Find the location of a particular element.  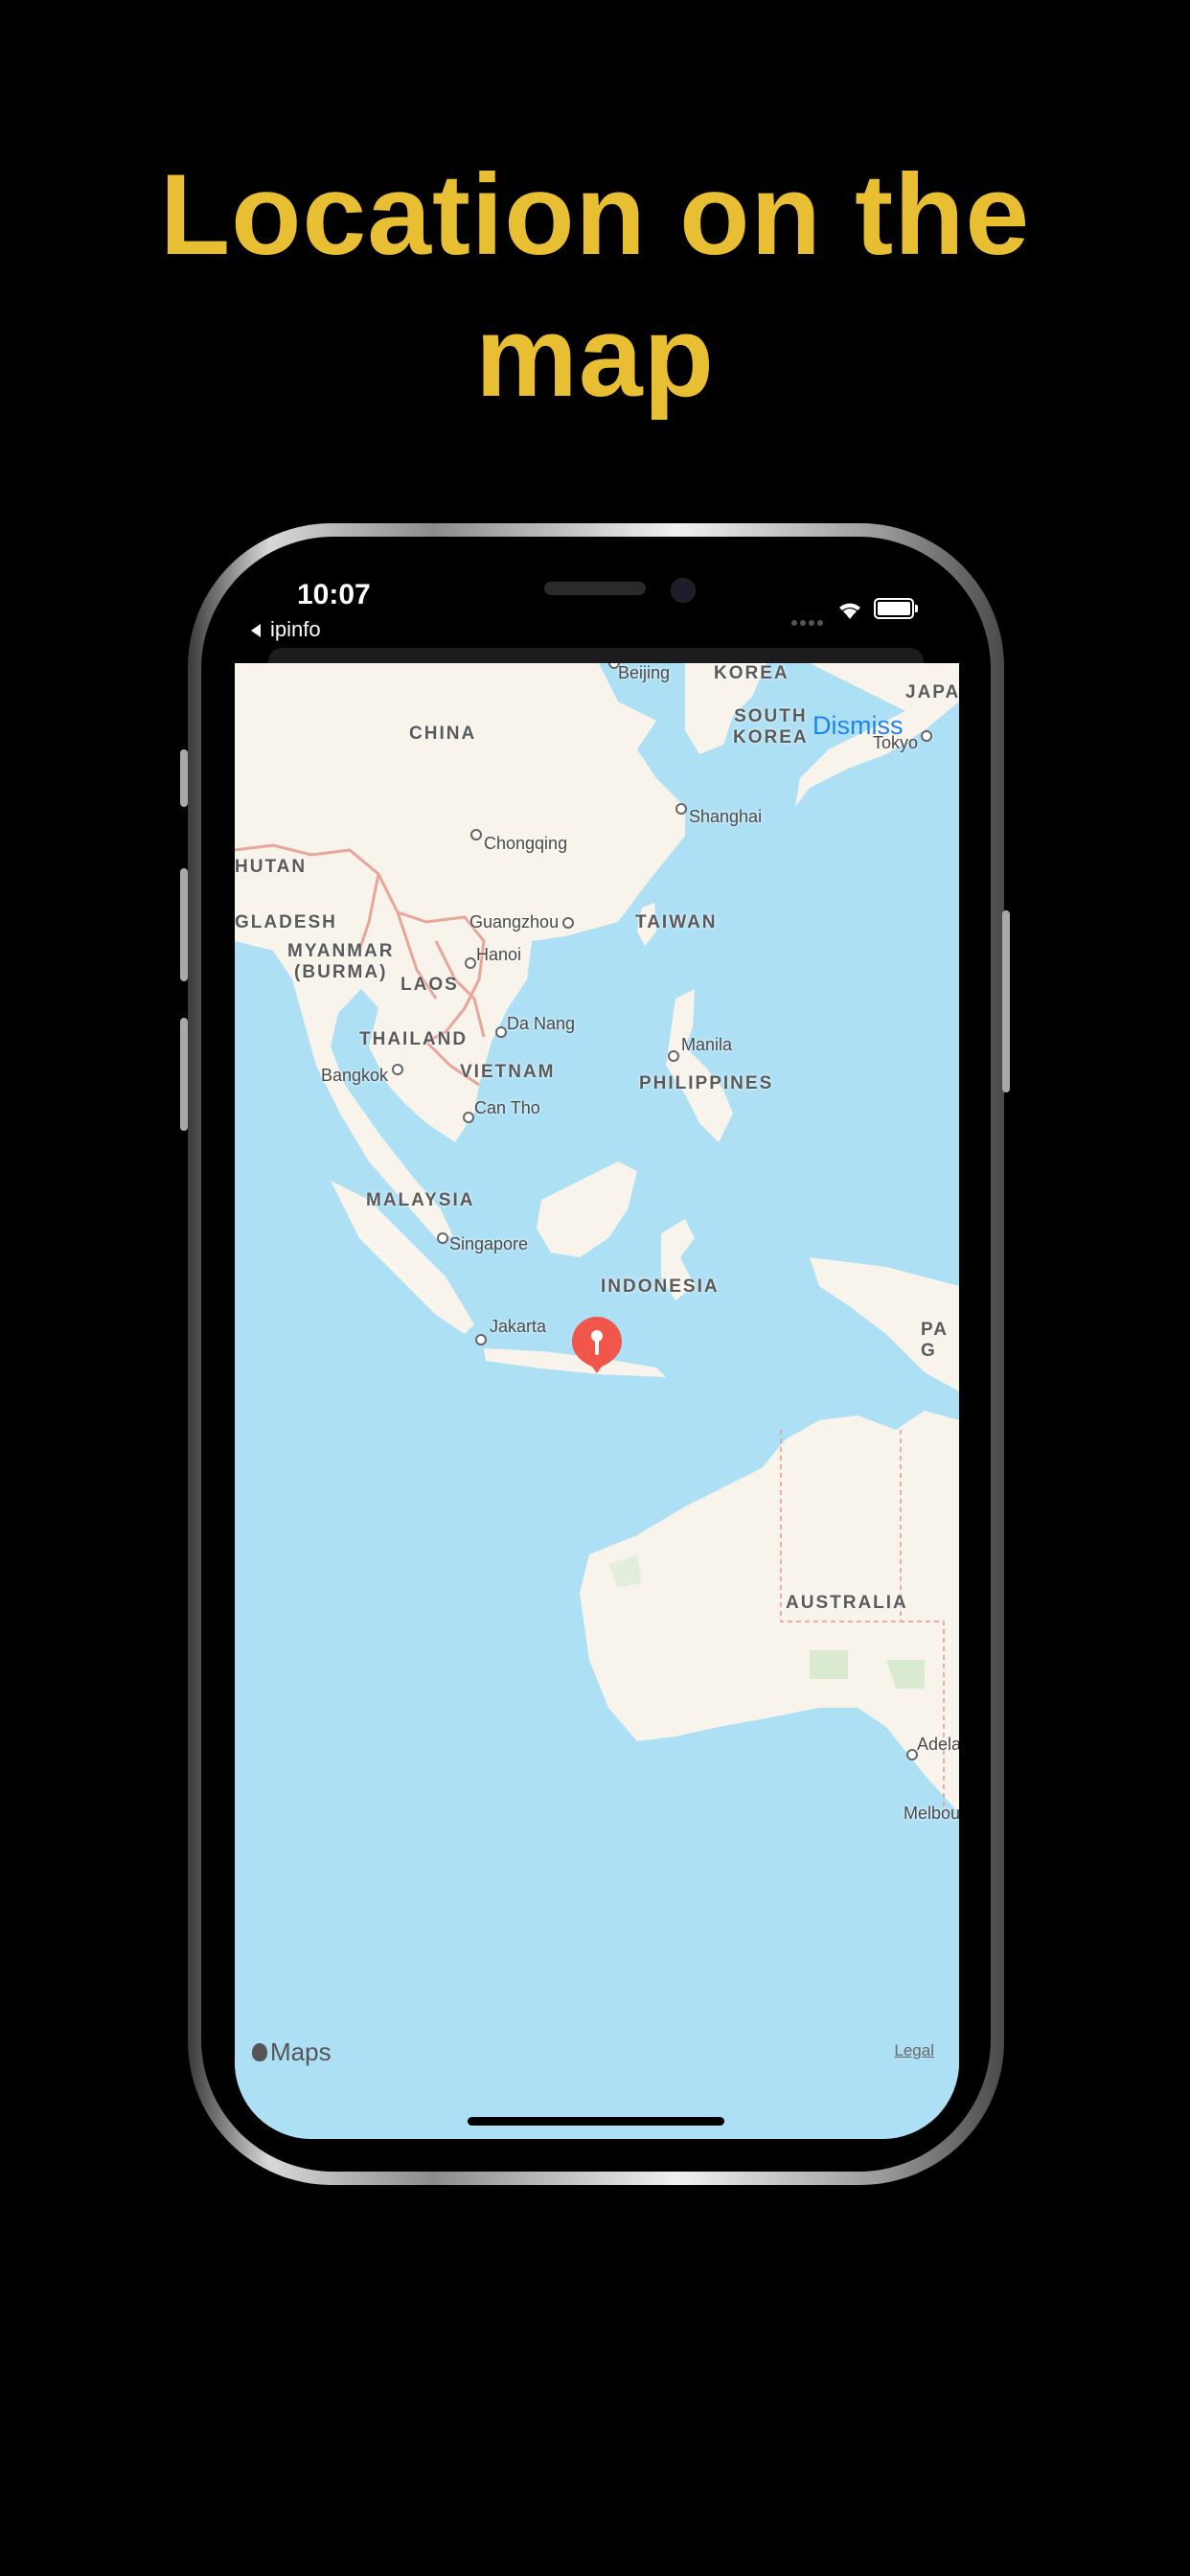

status-time: 10:07 is located at coordinates (334, 594).